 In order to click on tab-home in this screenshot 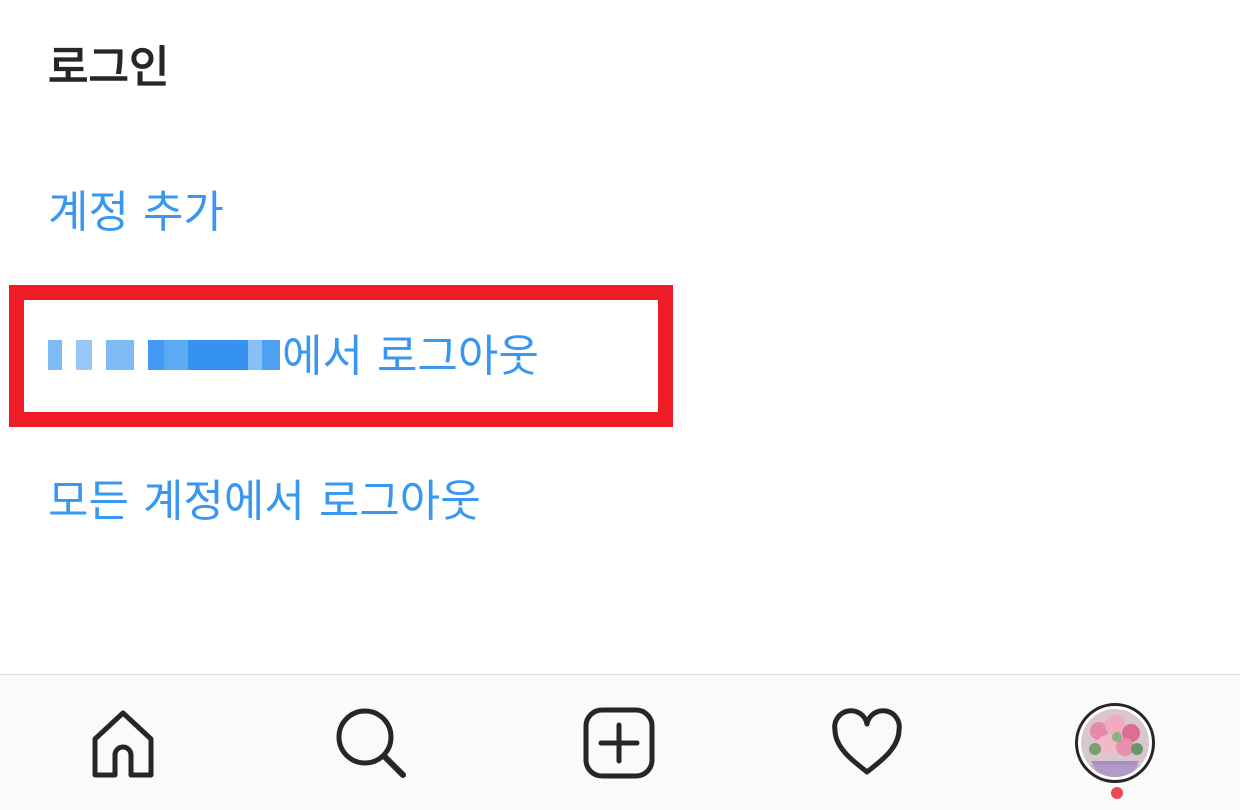, I will do `click(123, 743)`.